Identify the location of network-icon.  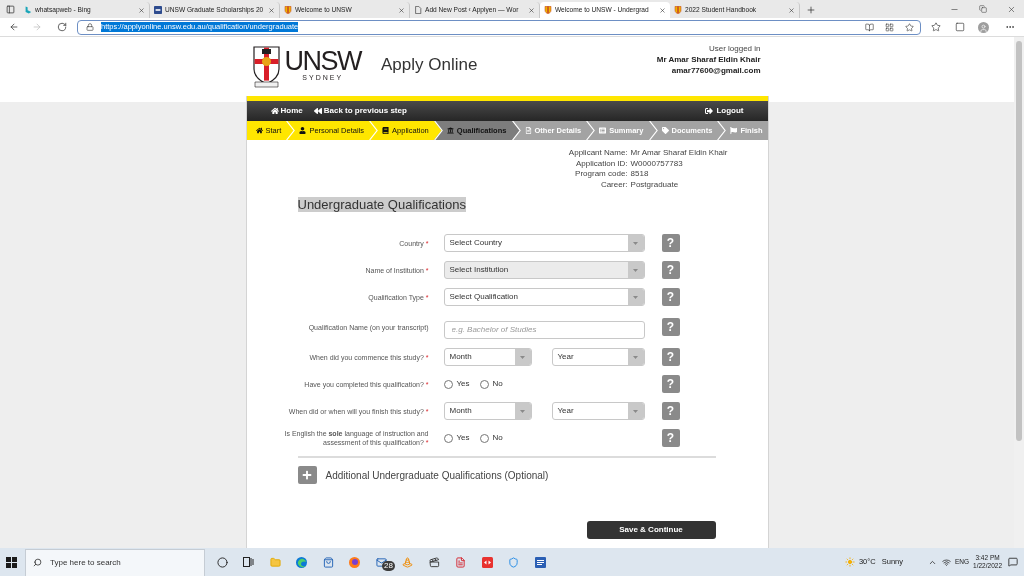
(946, 562).